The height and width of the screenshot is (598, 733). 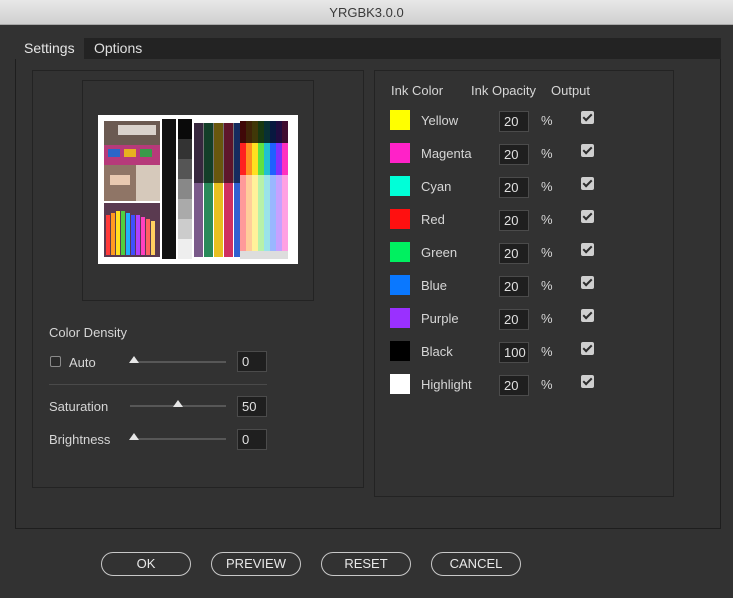 What do you see at coordinates (256, 564) in the screenshot?
I see `preview-button: PREVIEW` at bounding box center [256, 564].